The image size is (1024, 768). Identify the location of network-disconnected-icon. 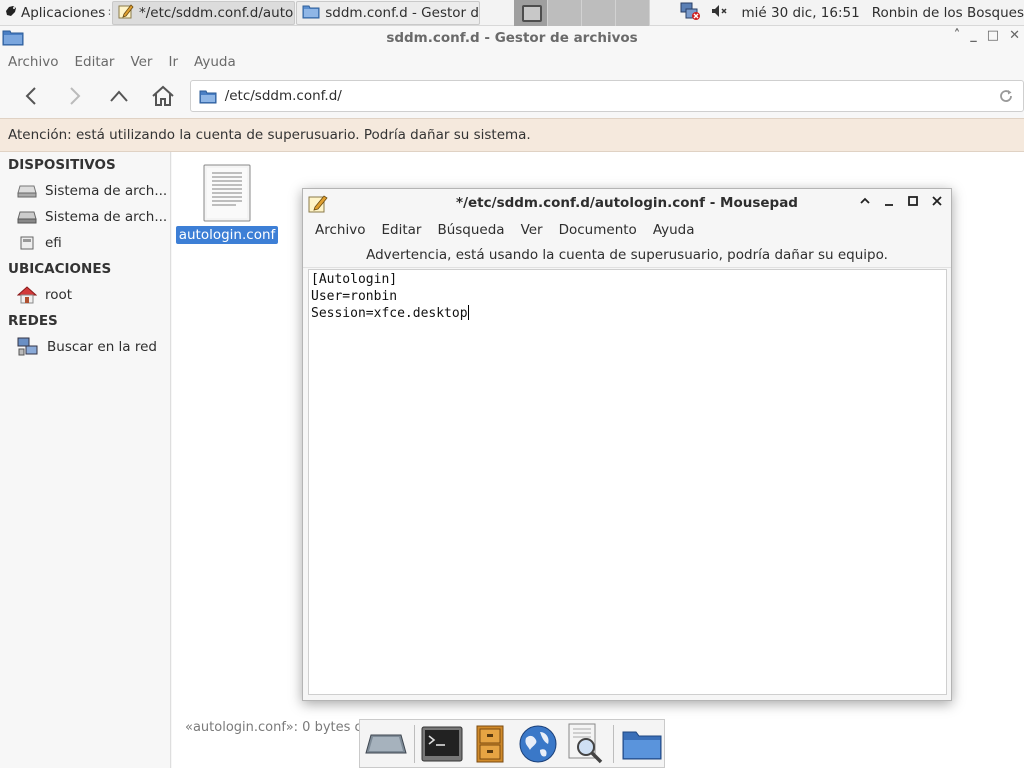
(691, 13).